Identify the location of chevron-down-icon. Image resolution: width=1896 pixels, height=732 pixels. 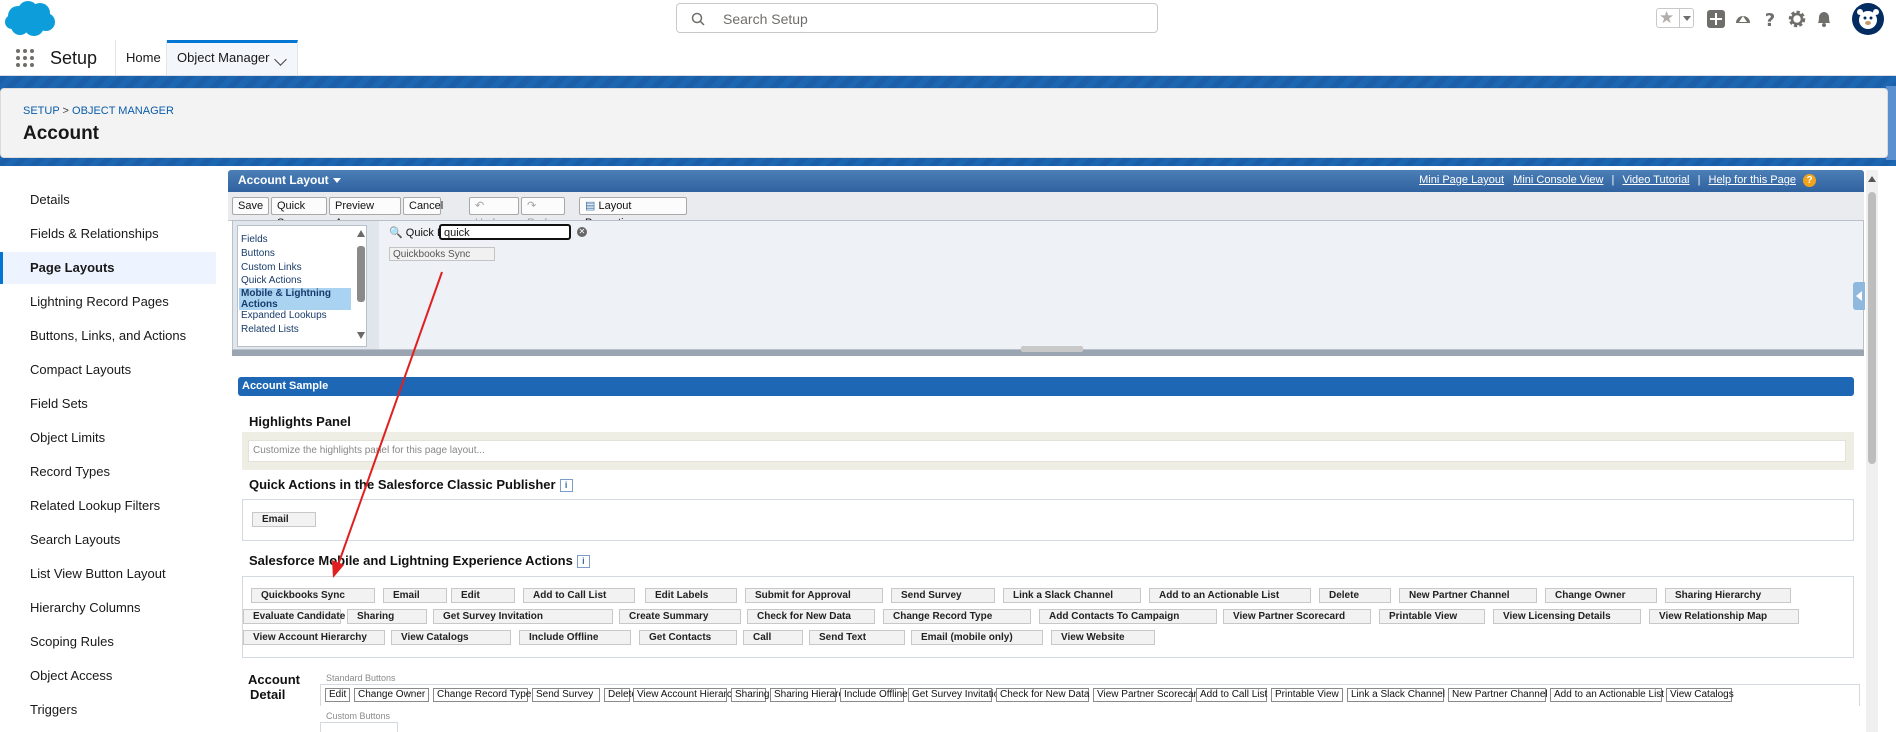
(280, 59).